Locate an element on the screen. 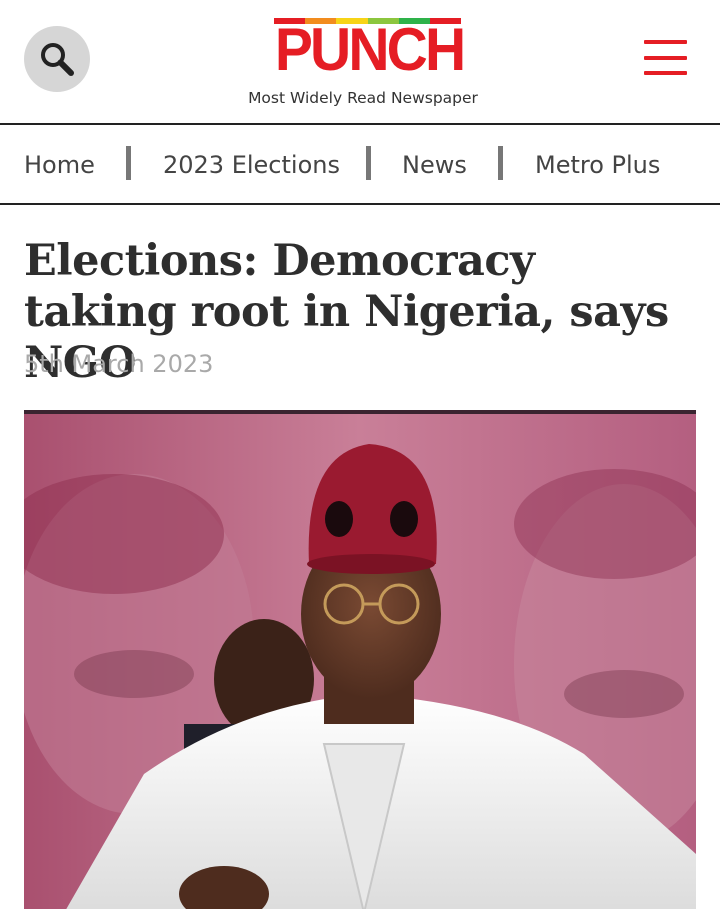 The image size is (720, 909). hamburger-menu-icon is located at coordinates (665, 42).